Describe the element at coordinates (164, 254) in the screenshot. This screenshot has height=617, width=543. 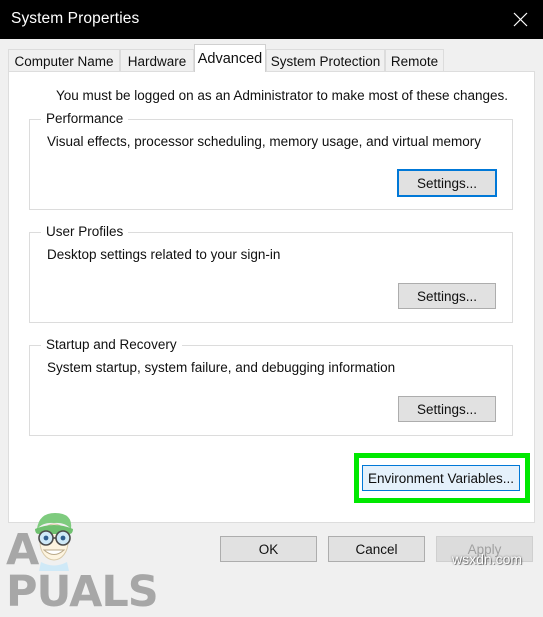
I see `user-profiles-description: Desktop settings related to your sign-in` at that location.